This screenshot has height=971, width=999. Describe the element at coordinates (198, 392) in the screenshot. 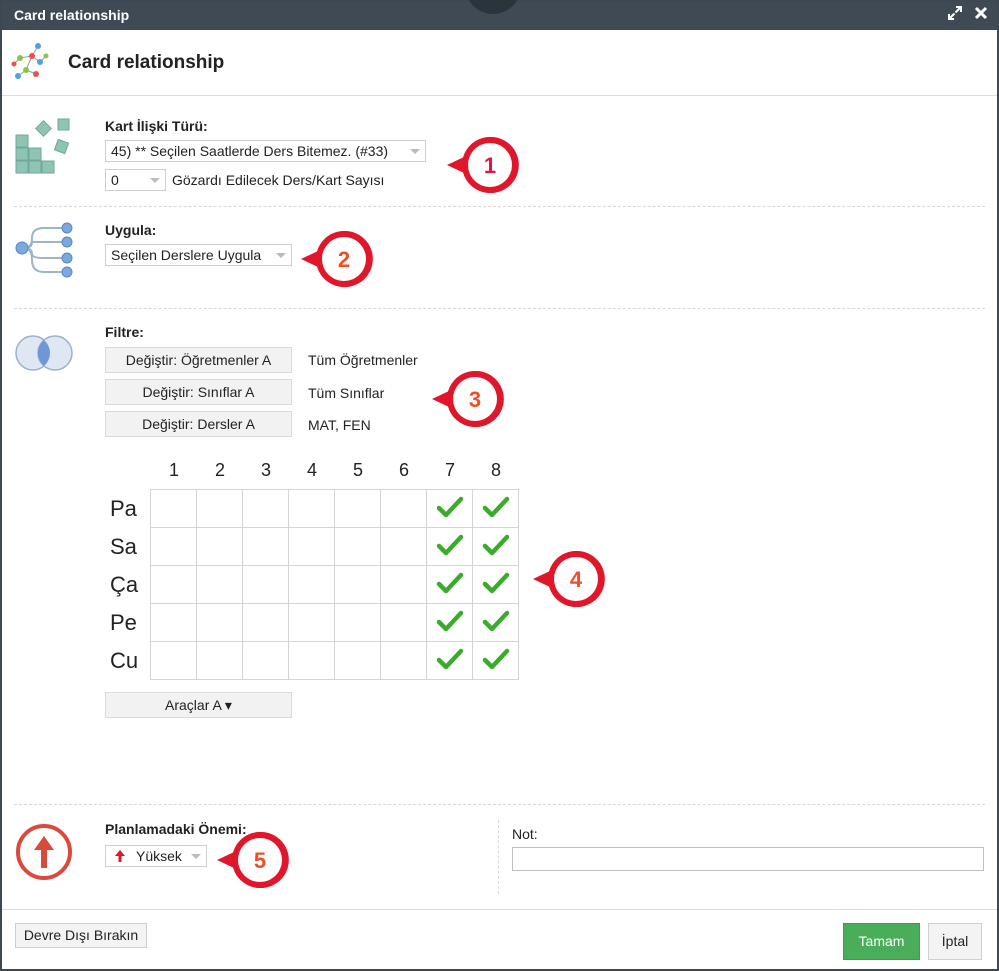

I see `change-classes-button: Değiştir: Sınıflar A` at that location.